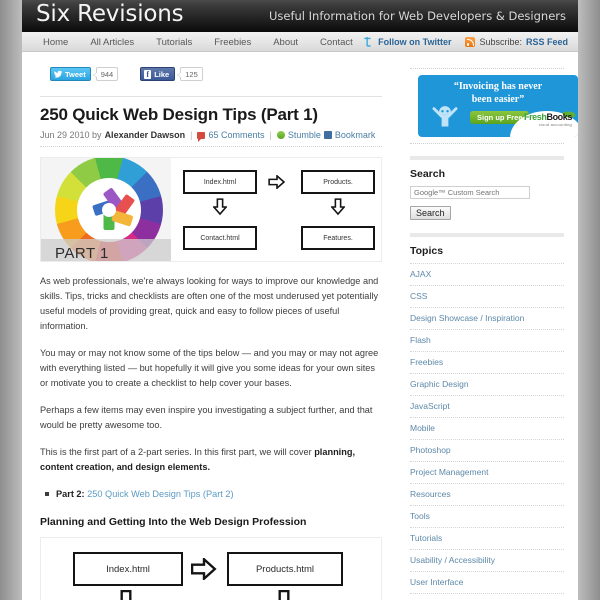 This screenshot has height=600, width=600. What do you see at coordinates (498, 86) in the screenshot?
I see `ad-headline-line1: “Invoicing has never` at bounding box center [498, 86].